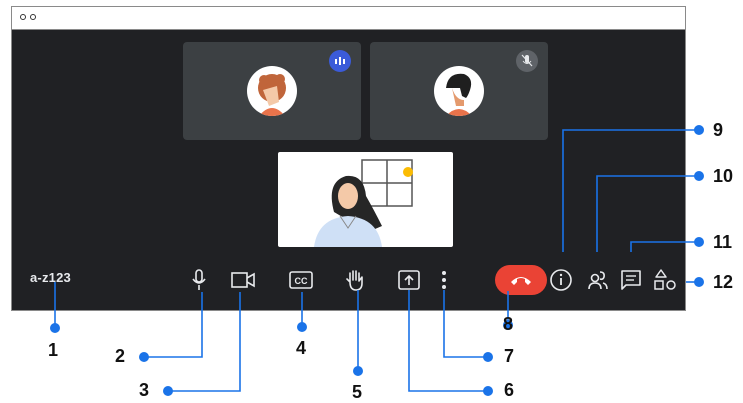 This screenshot has height=403, width=743. I want to click on captions-icon: CC, so click(301, 280).